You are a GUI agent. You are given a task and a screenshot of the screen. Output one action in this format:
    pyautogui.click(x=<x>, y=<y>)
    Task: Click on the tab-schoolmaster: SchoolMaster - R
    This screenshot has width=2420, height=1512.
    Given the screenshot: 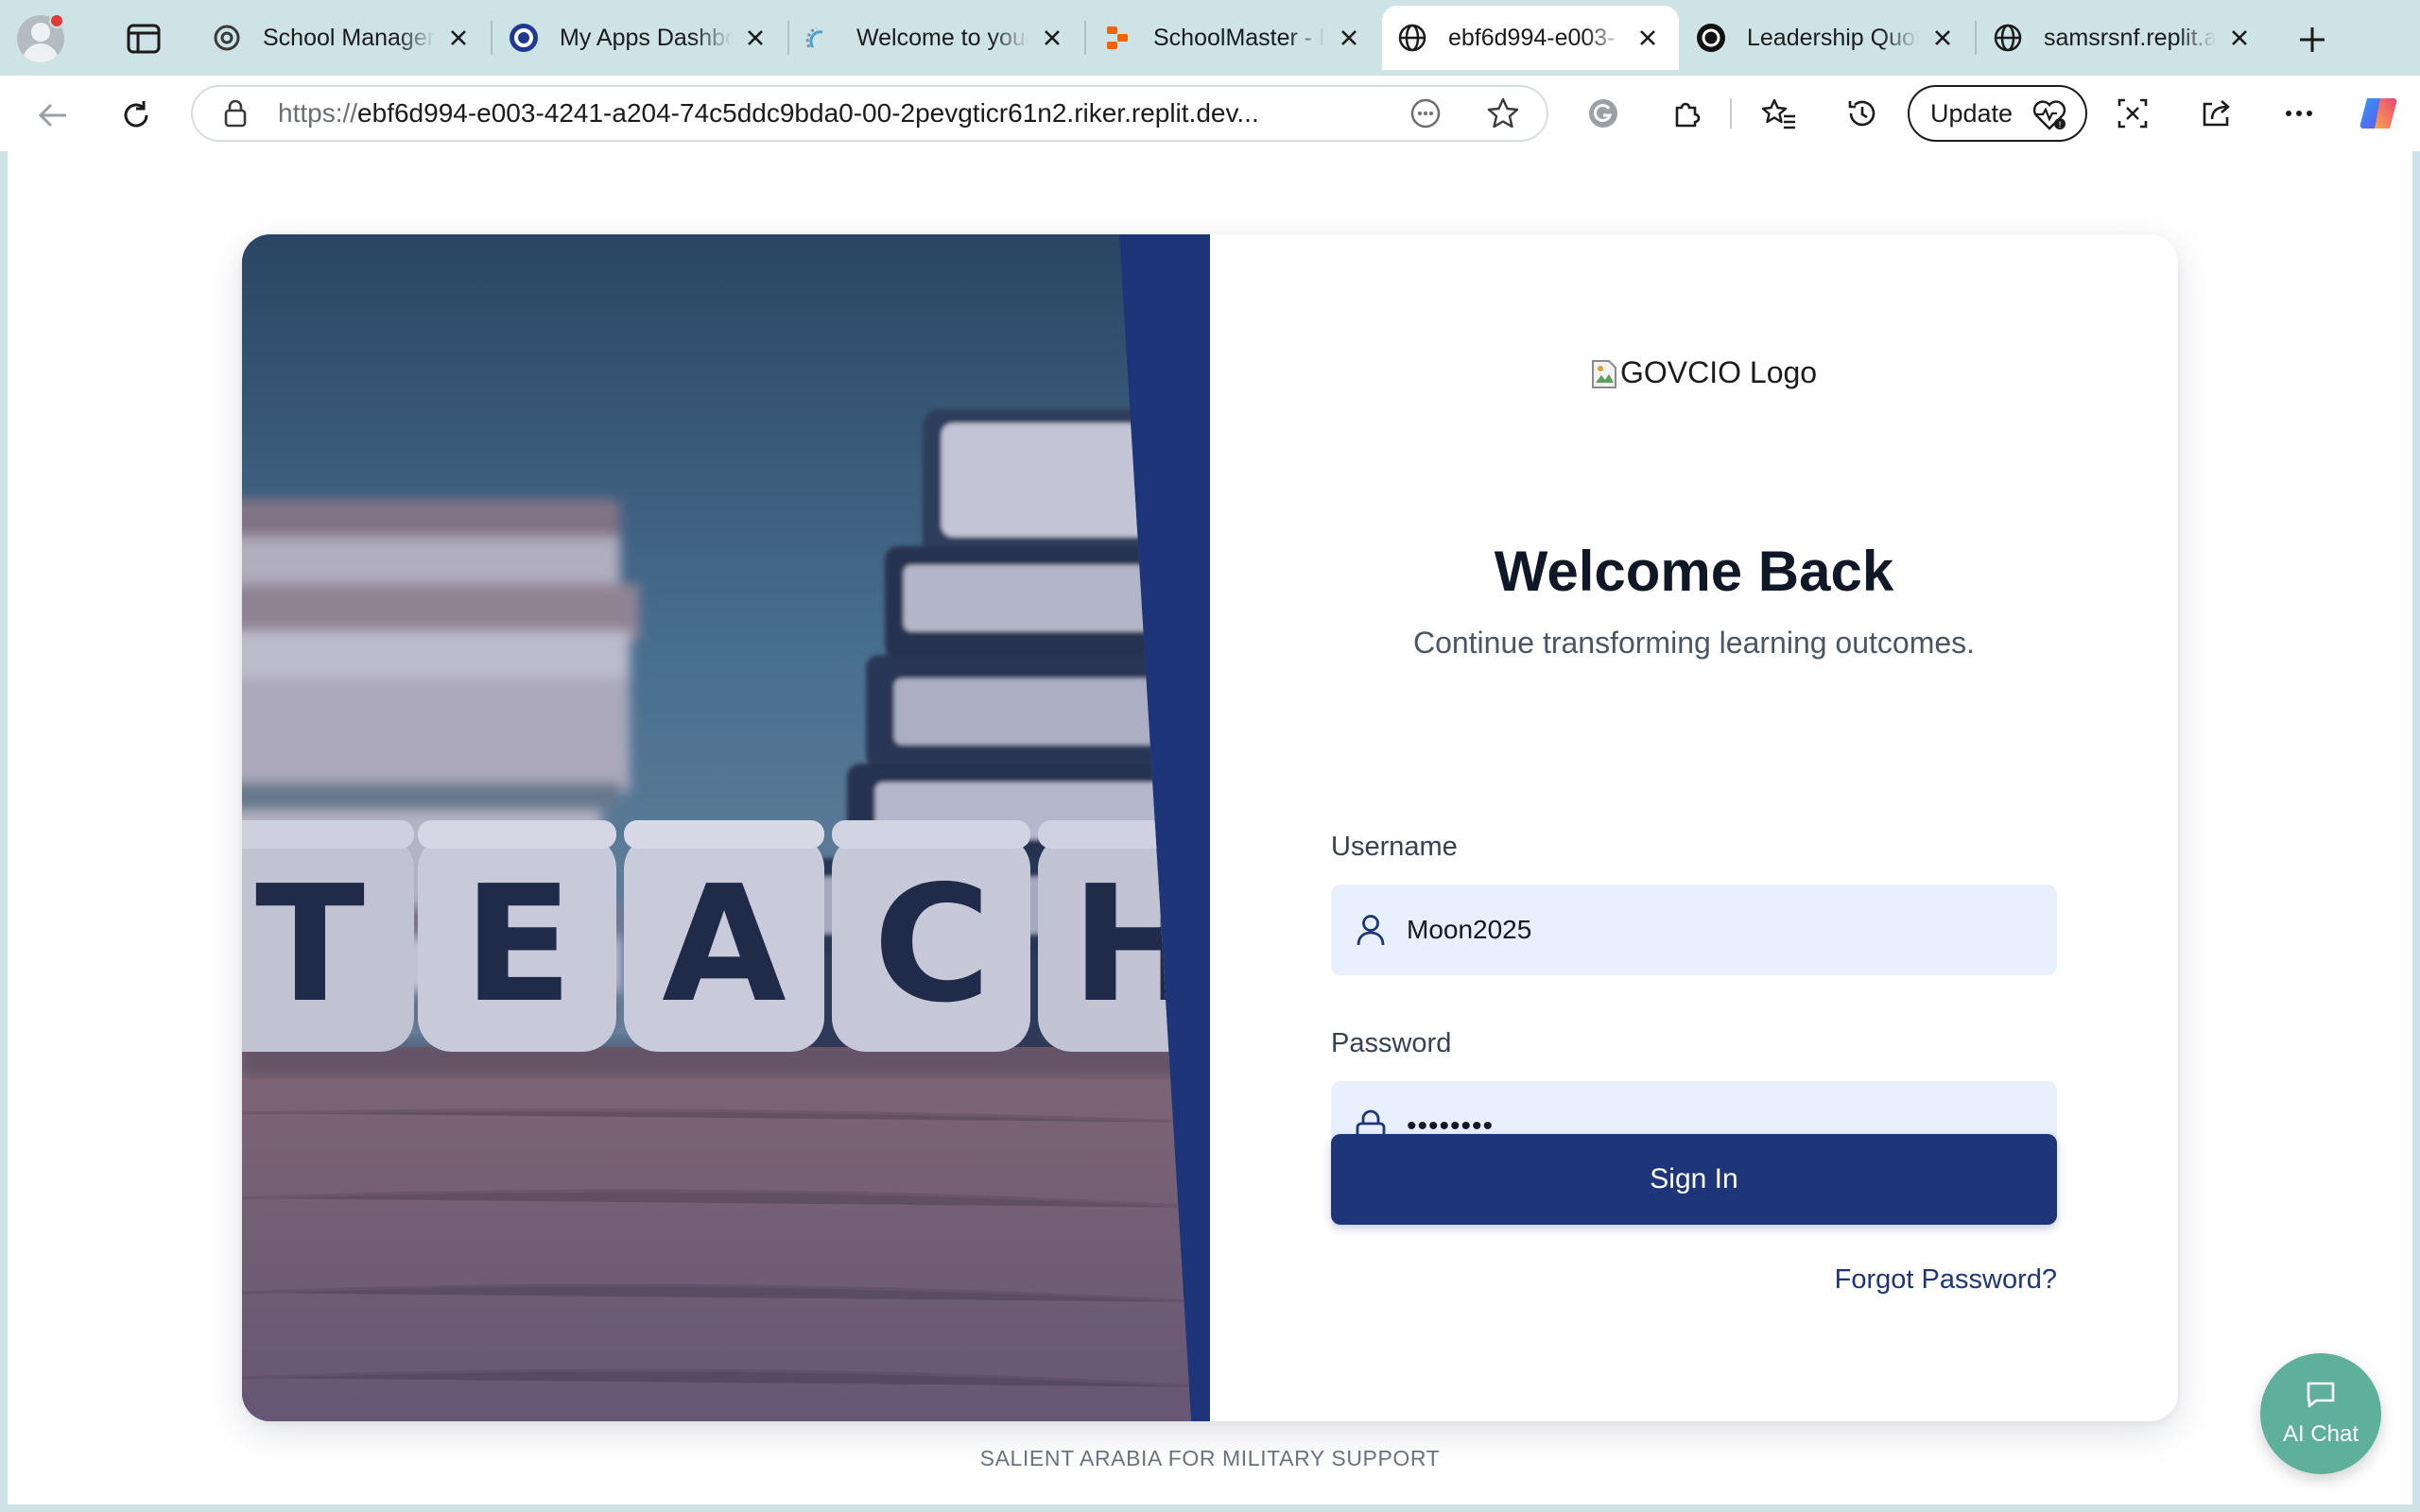 What is the action you would take?
    pyautogui.click(x=1233, y=38)
    